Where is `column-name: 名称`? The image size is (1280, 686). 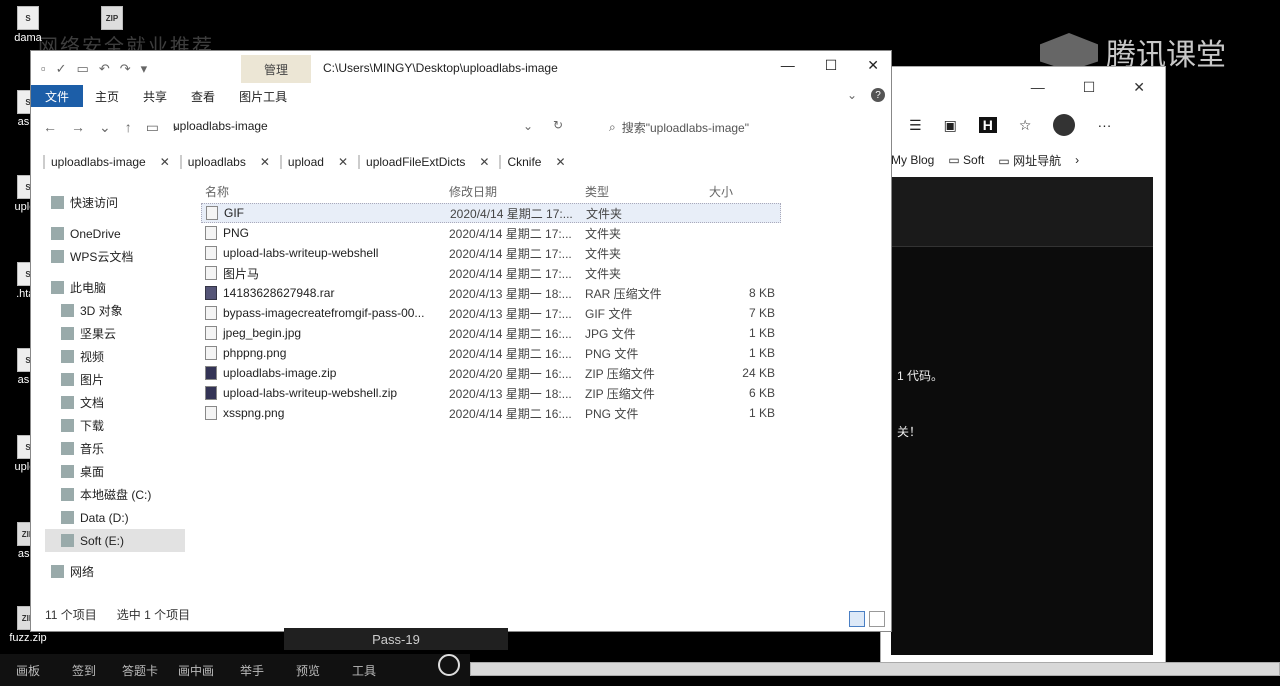 column-name: 名称 is located at coordinates (325, 193).